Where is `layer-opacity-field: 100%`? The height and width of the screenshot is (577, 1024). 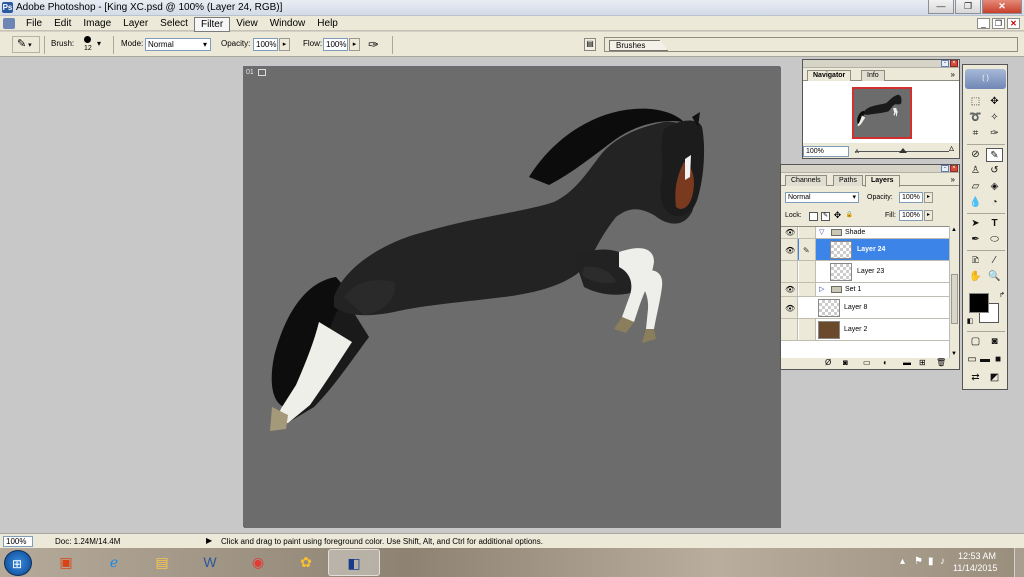 layer-opacity-field: 100% is located at coordinates (911, 197).